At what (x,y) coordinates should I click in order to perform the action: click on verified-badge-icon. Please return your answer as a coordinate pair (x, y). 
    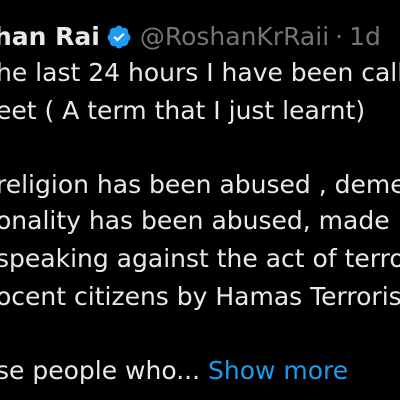
    Looking at the image, I should click on (119, 37).